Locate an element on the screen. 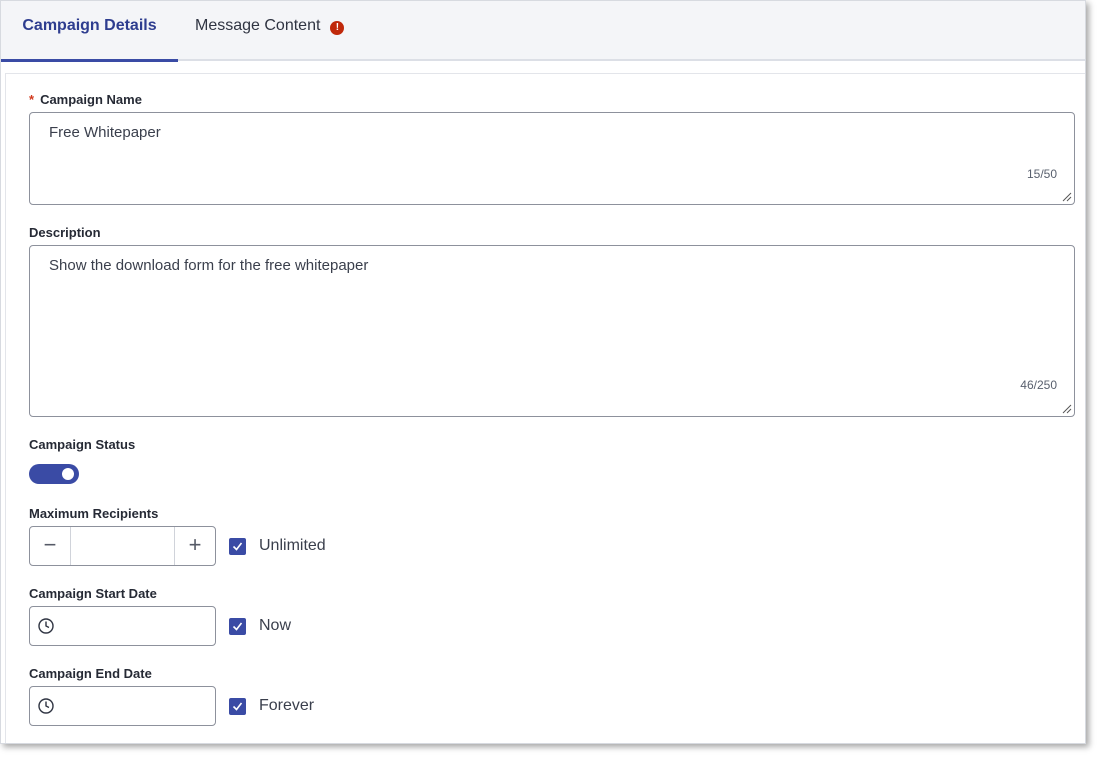 Image resolution: width=1101 pixels, height=759 pixels. description-label: Description is located at coordinates (65, 232).